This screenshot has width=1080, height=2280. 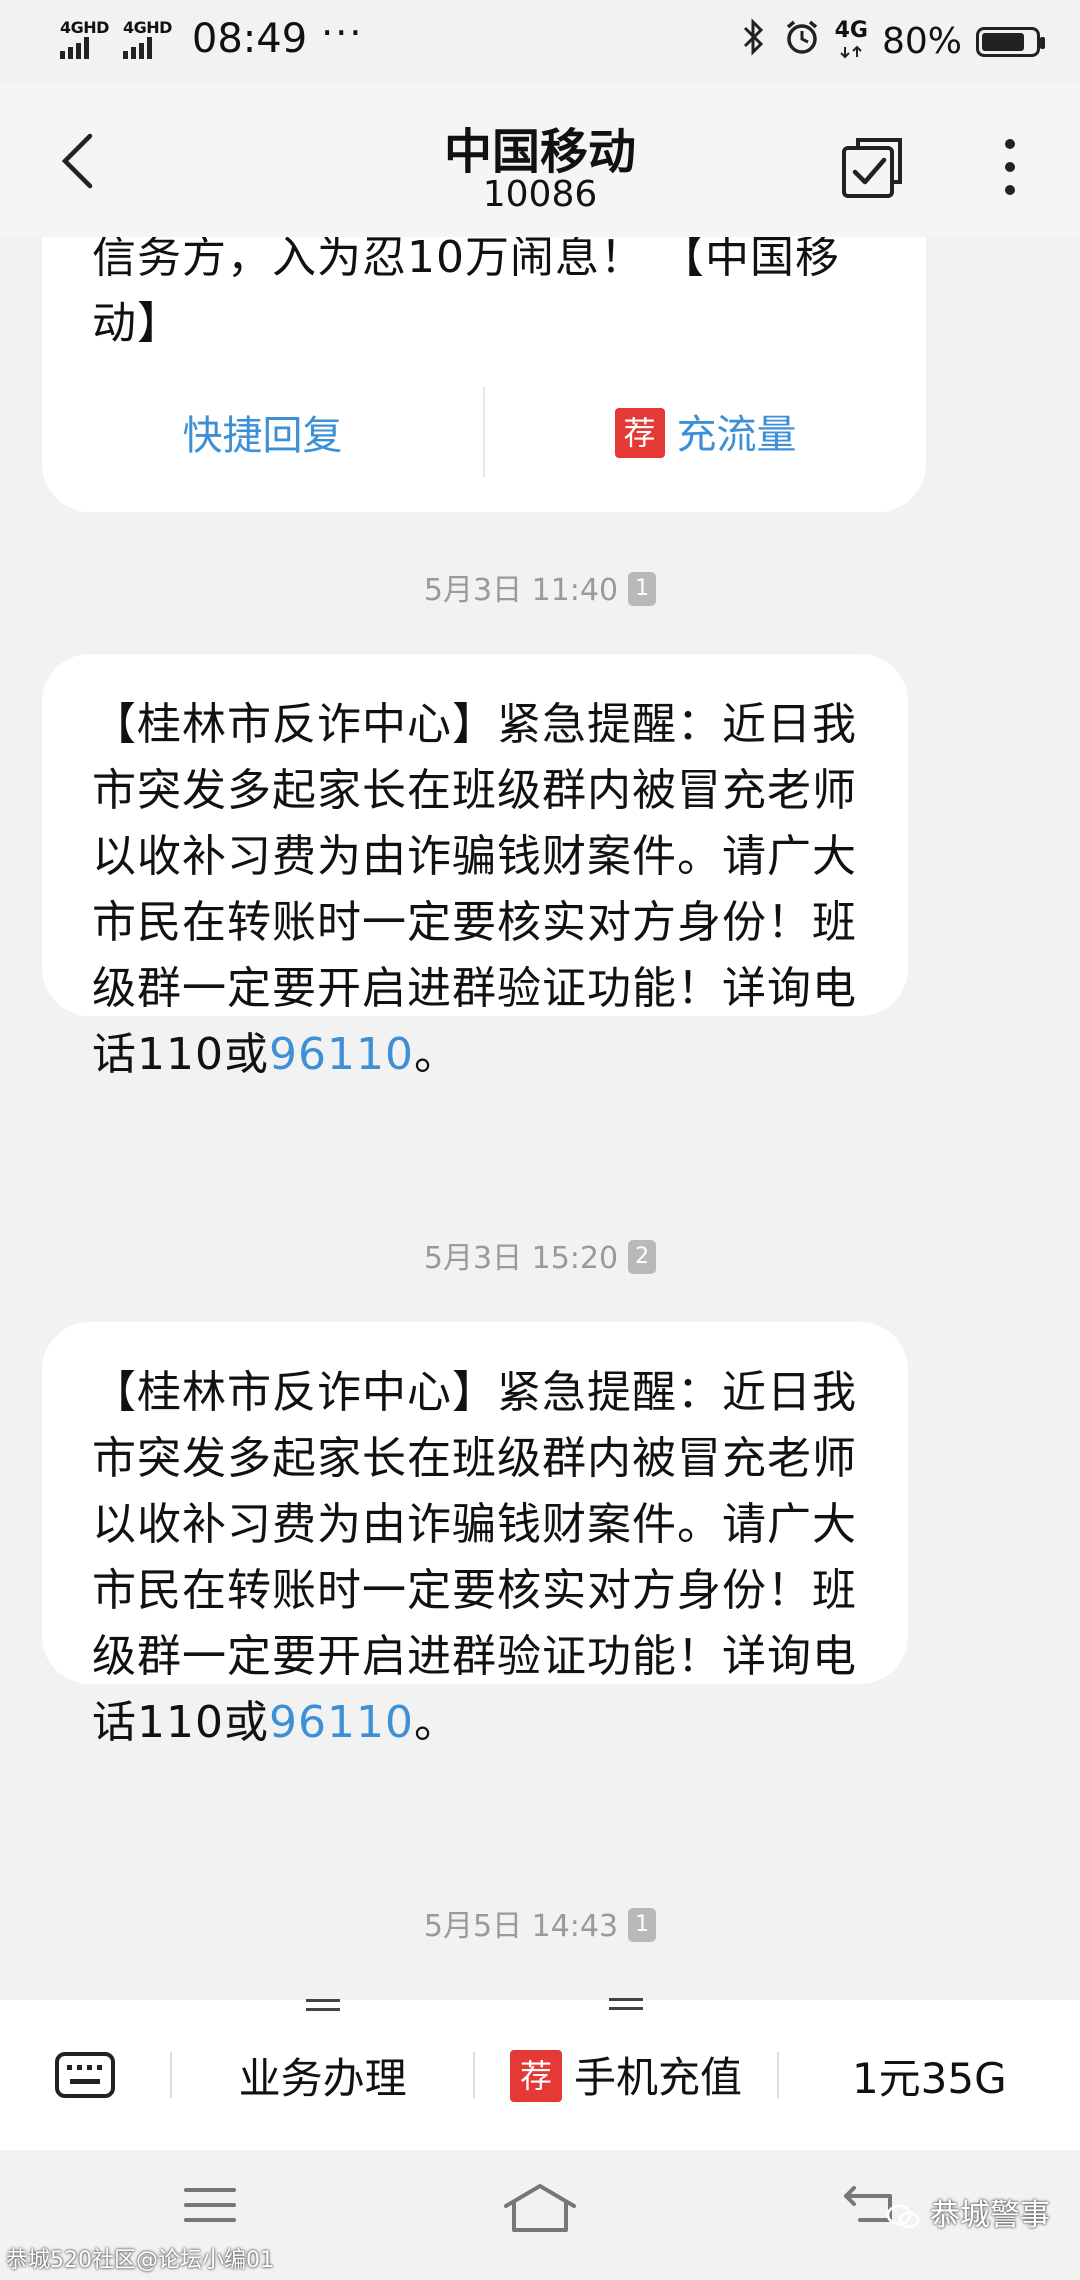 I want to click on sim2-tag: 4GHD, so click(x=147, y=27).